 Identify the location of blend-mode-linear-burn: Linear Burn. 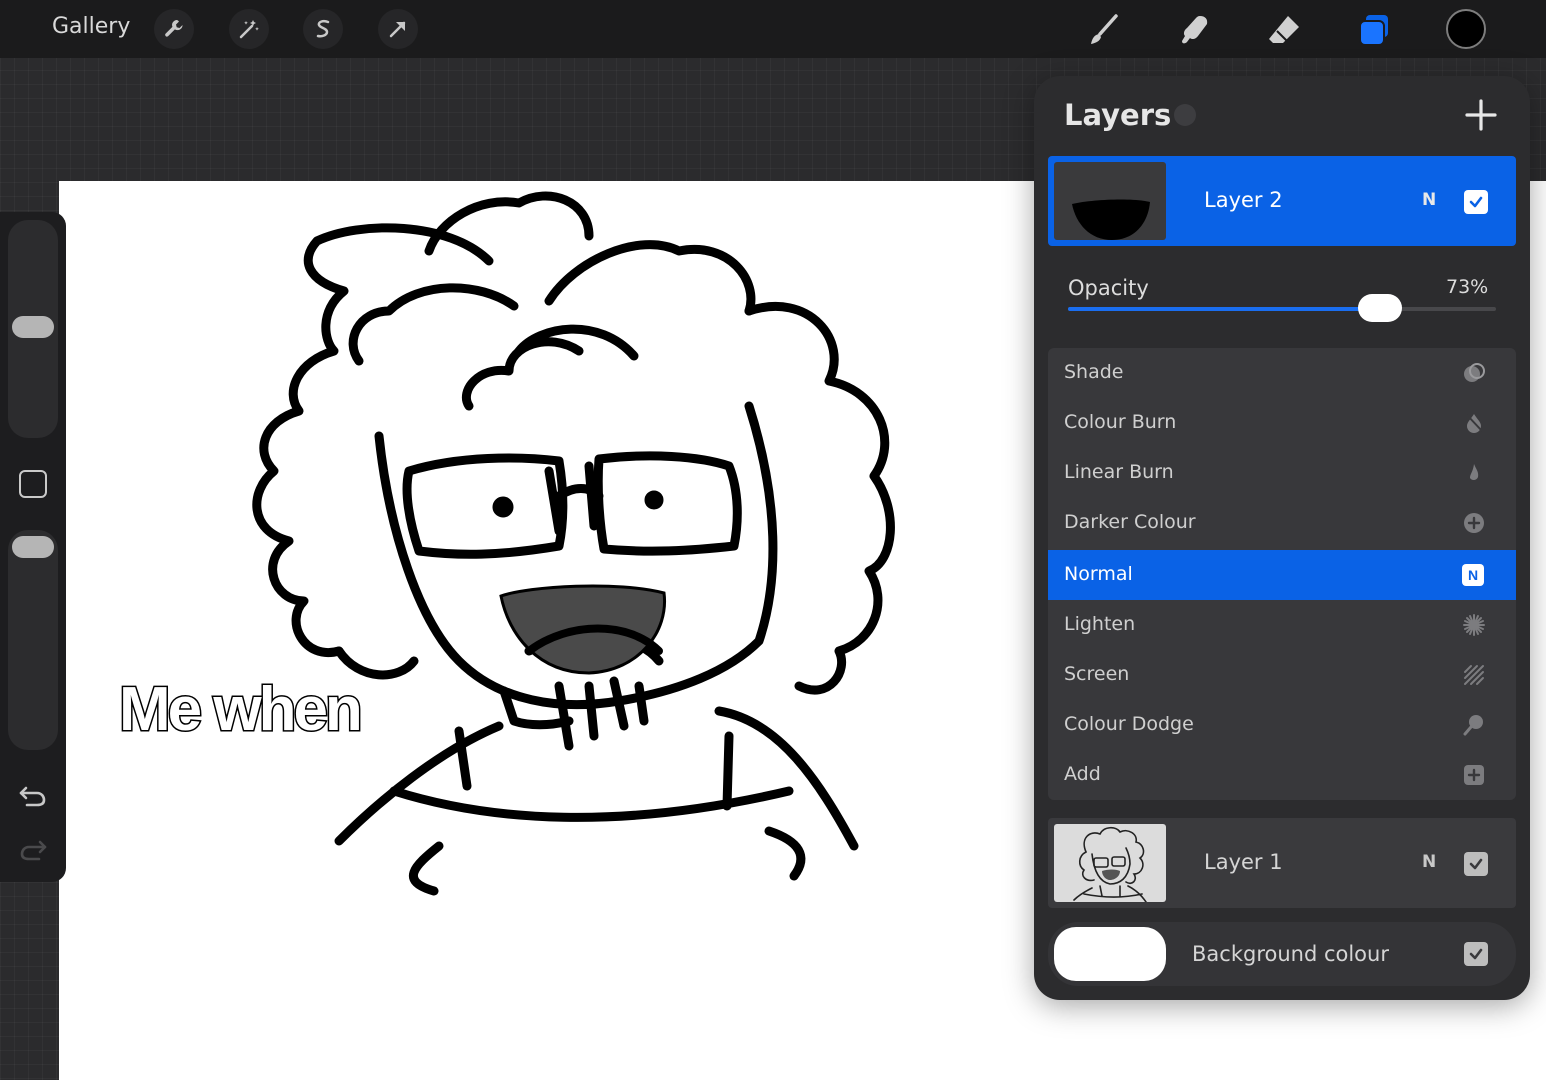
(1282, 473).